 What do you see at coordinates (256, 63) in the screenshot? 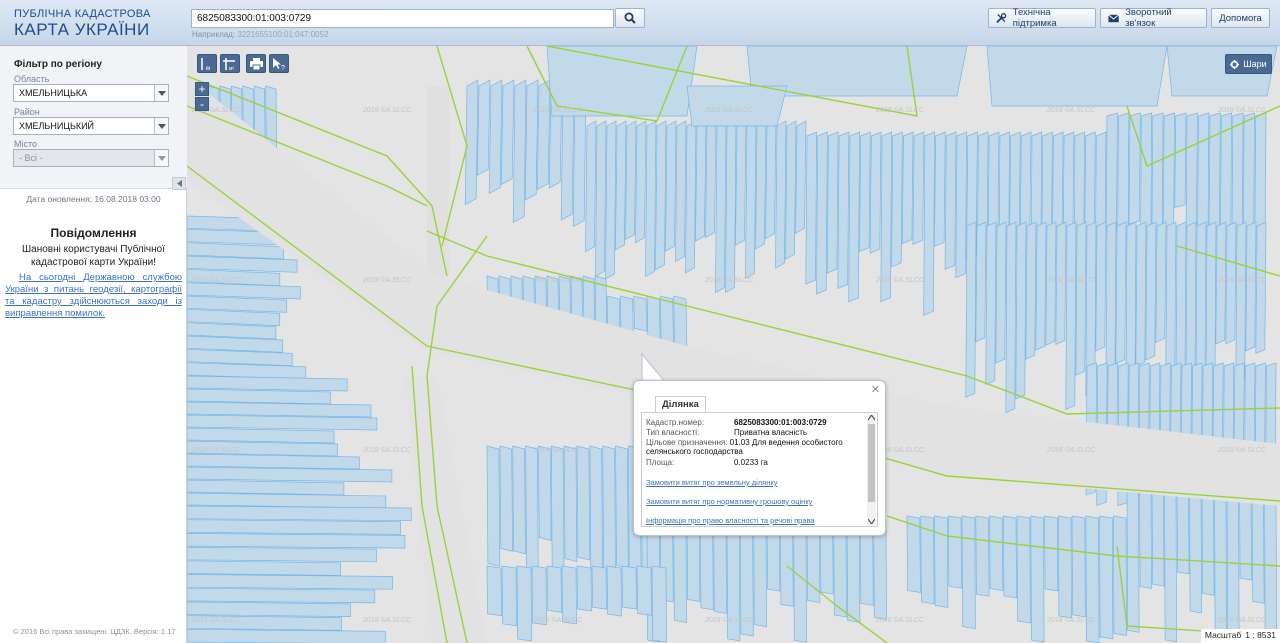
I see `print-button` at bounding box center [256, 63].